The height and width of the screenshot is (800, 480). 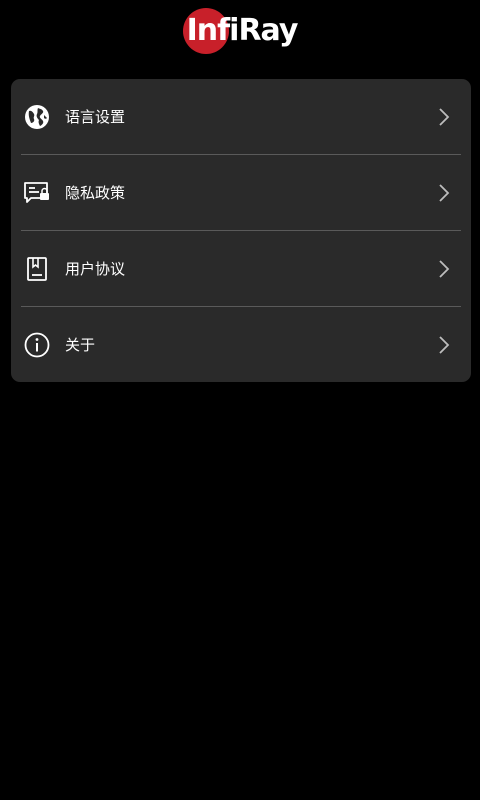 I want to click on app-logo: InfiRay, so click(x=240, y=31).